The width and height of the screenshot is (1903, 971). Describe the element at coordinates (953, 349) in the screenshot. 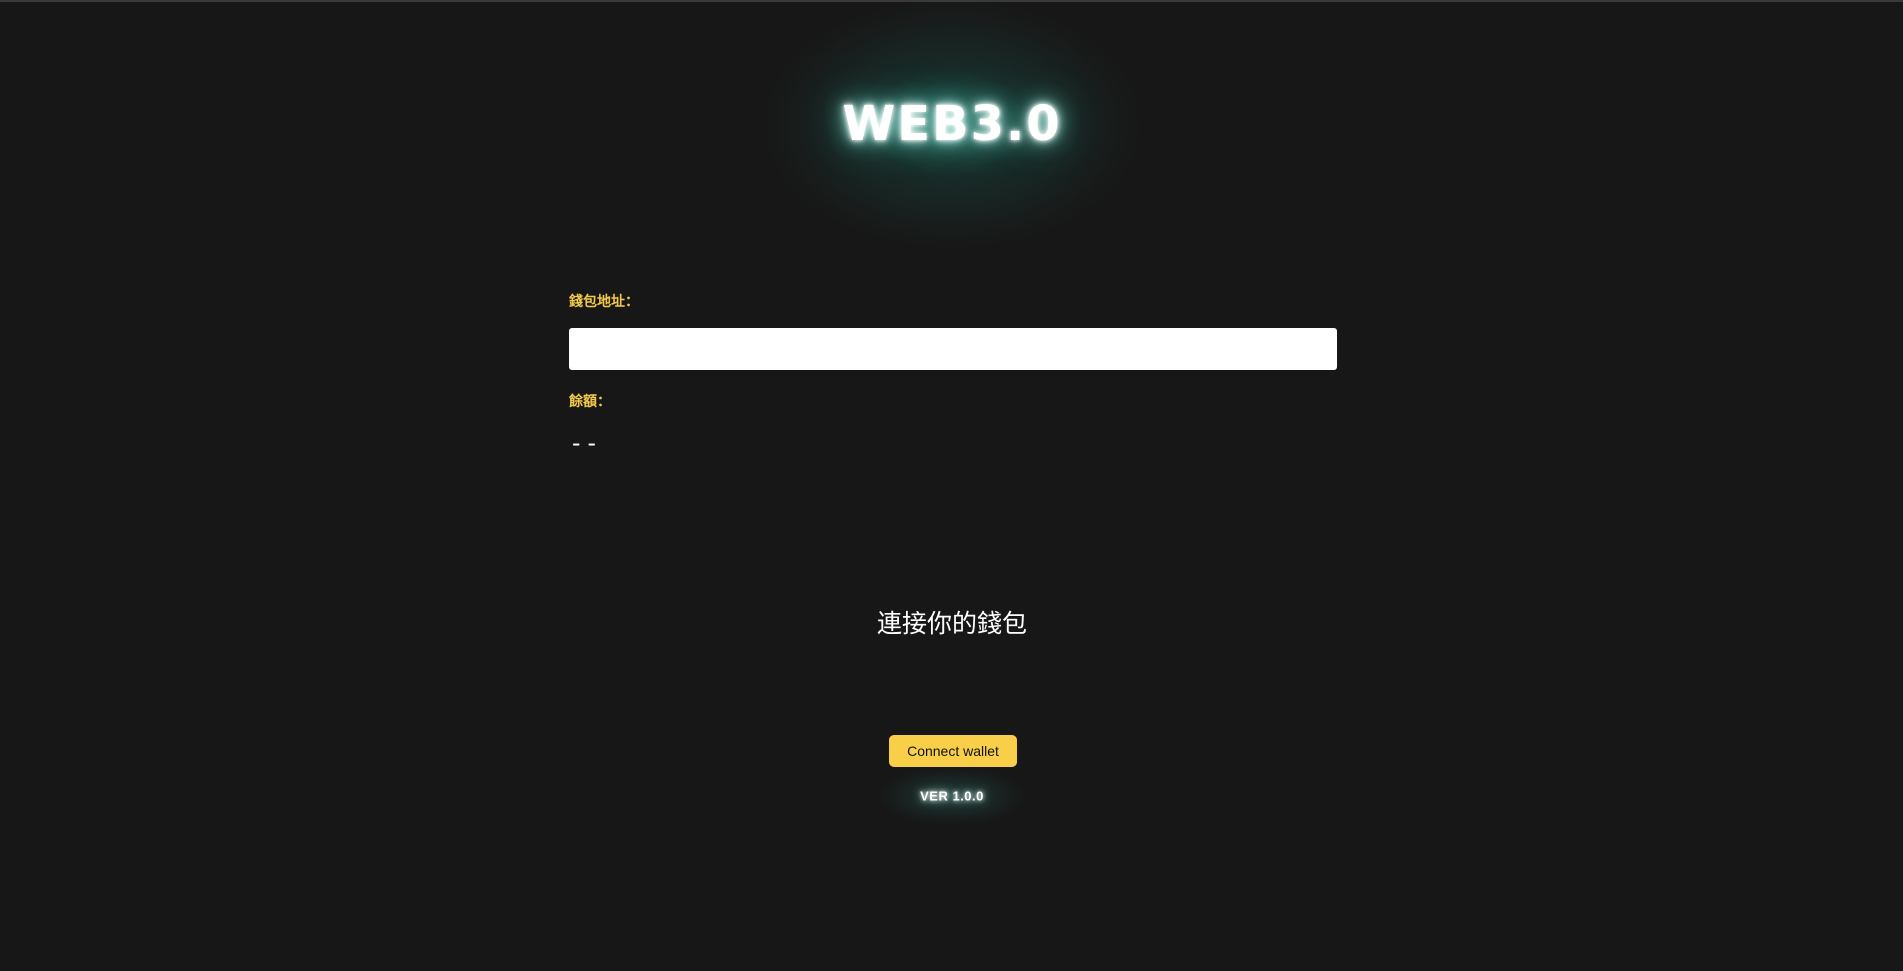

I see `wallet-address-input` at that location.